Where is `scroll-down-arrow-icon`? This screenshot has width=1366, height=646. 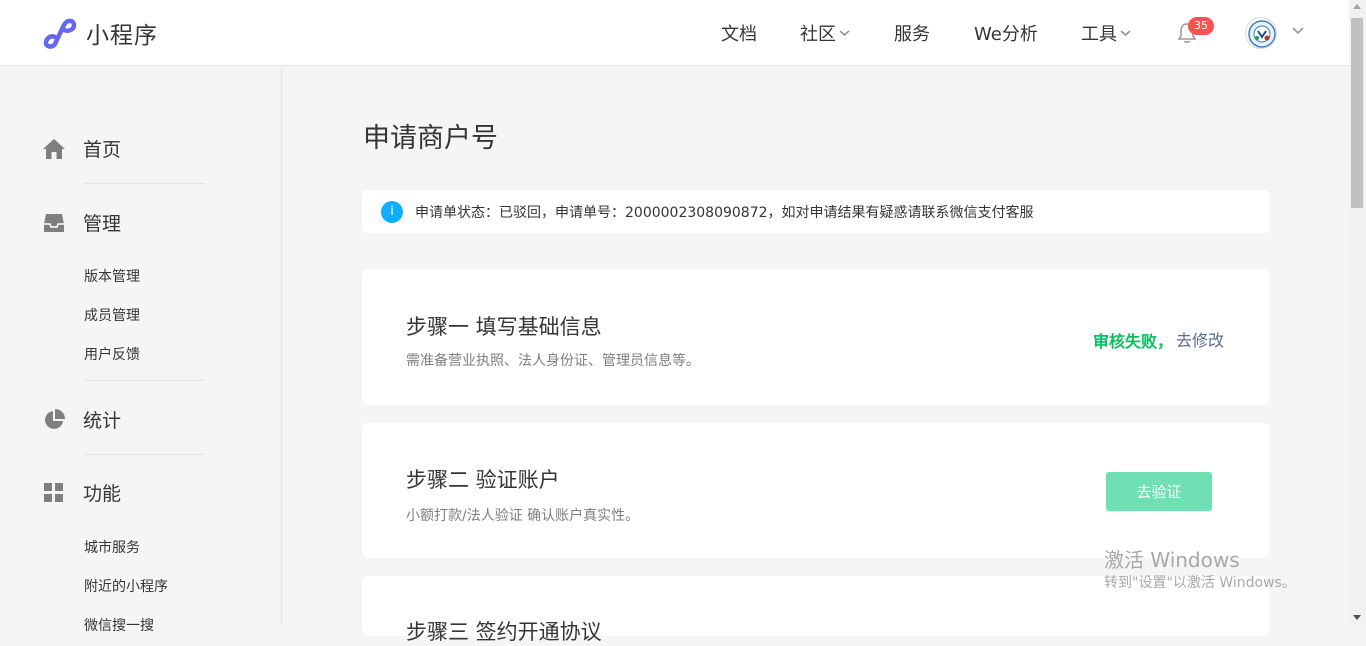 scroll-down-arrow-icon is located at coordinates (1357, 617).